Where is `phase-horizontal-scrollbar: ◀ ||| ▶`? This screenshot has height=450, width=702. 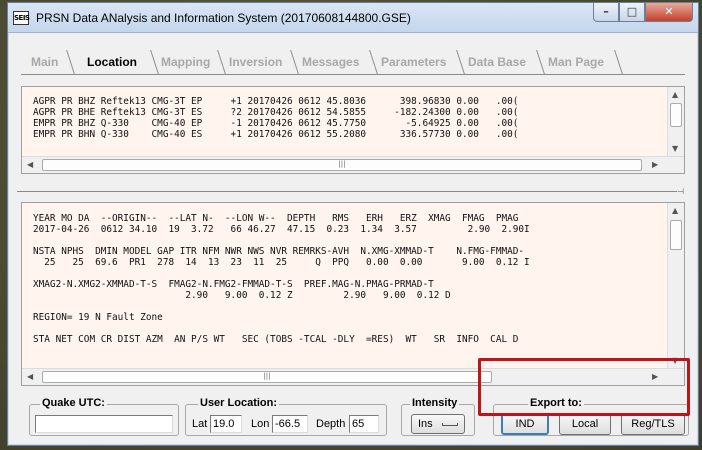
phase-horizontal-scrollbar: ◀ ||| ▶ is located at coordinates (353, 164).